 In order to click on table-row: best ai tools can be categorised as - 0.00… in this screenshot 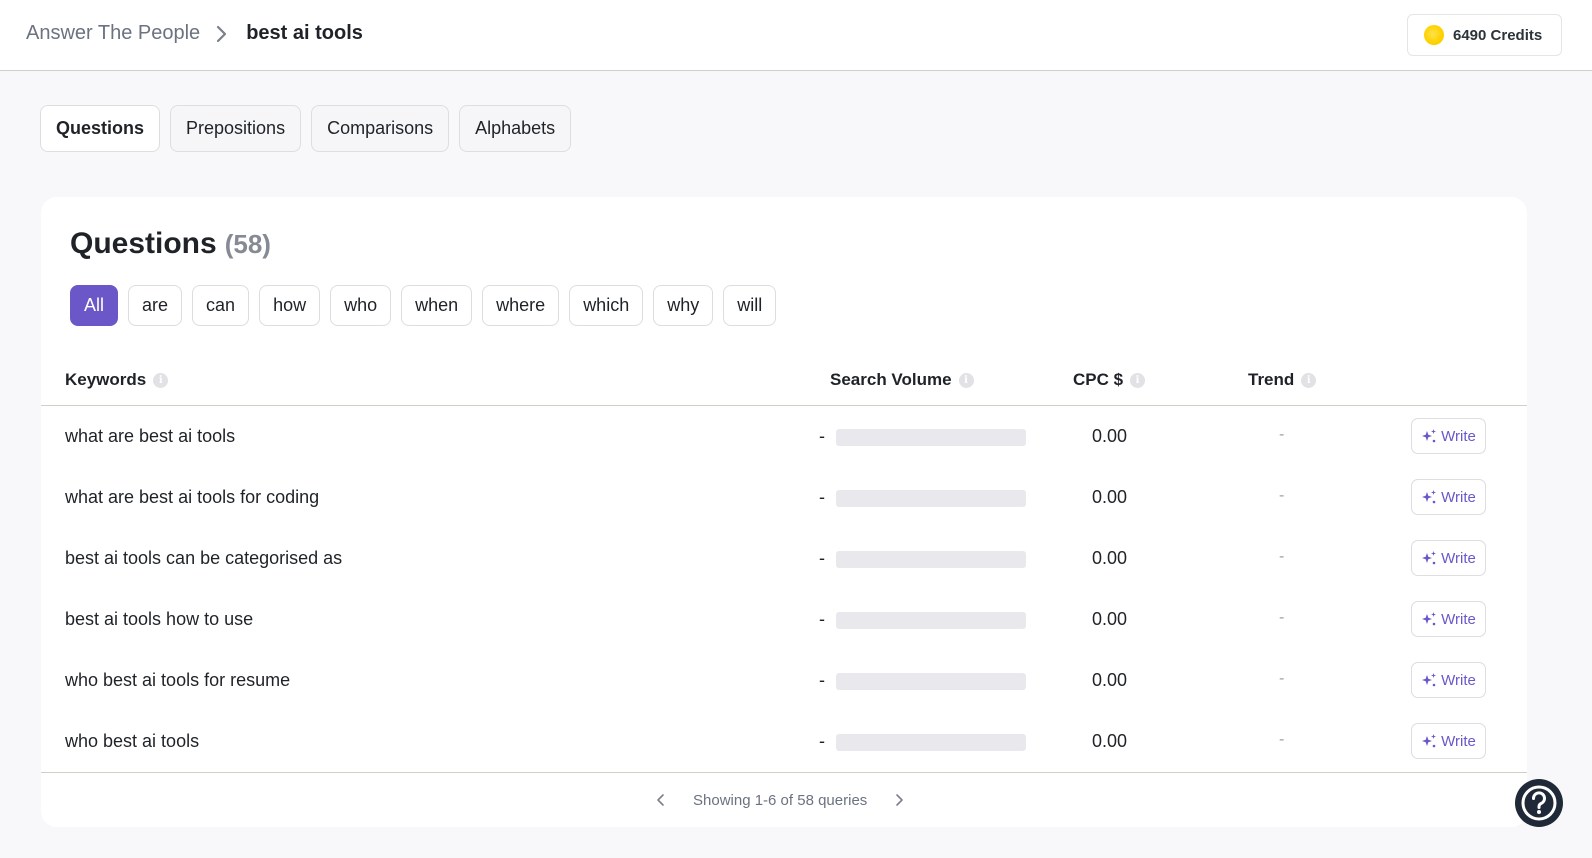, I will do `click(784, 559)`.